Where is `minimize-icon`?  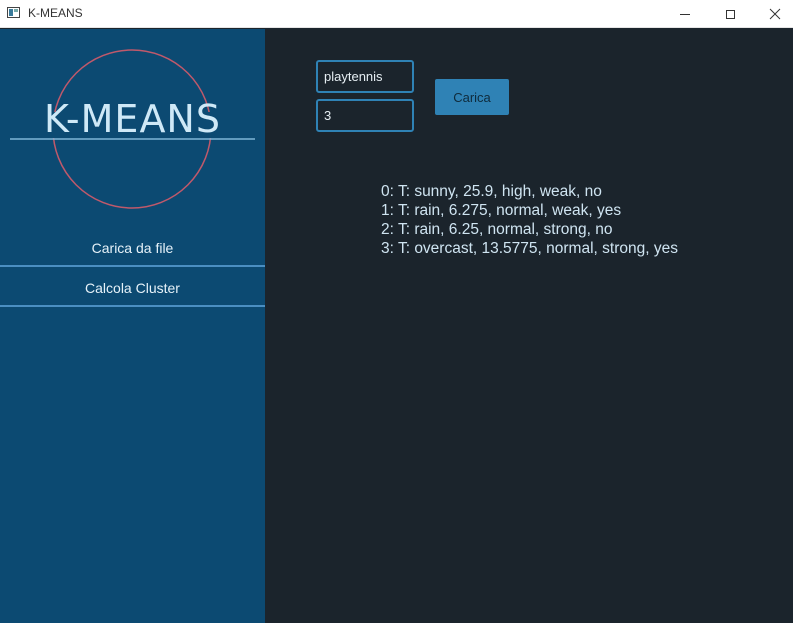 minimize-icon is located at coordinates (685, 14).